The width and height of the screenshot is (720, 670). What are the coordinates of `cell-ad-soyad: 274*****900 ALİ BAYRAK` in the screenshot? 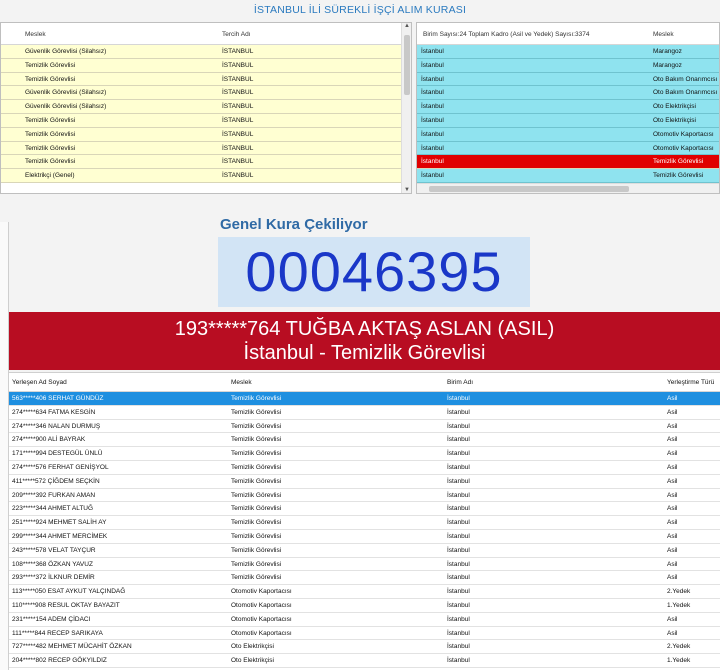 It's located at (49, 440).